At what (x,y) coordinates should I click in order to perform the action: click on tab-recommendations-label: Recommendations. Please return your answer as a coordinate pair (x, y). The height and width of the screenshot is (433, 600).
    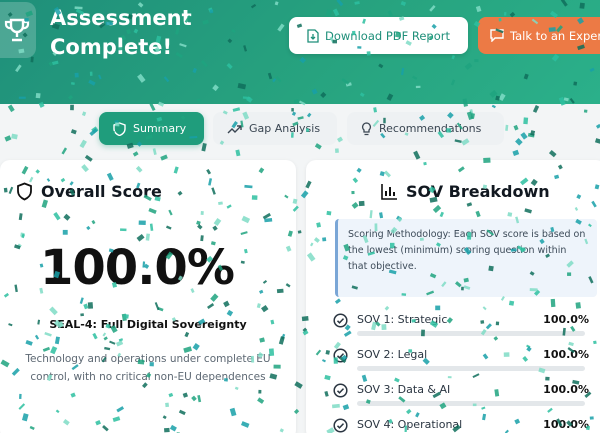
    Looking at the image, I should click on (430, 128).